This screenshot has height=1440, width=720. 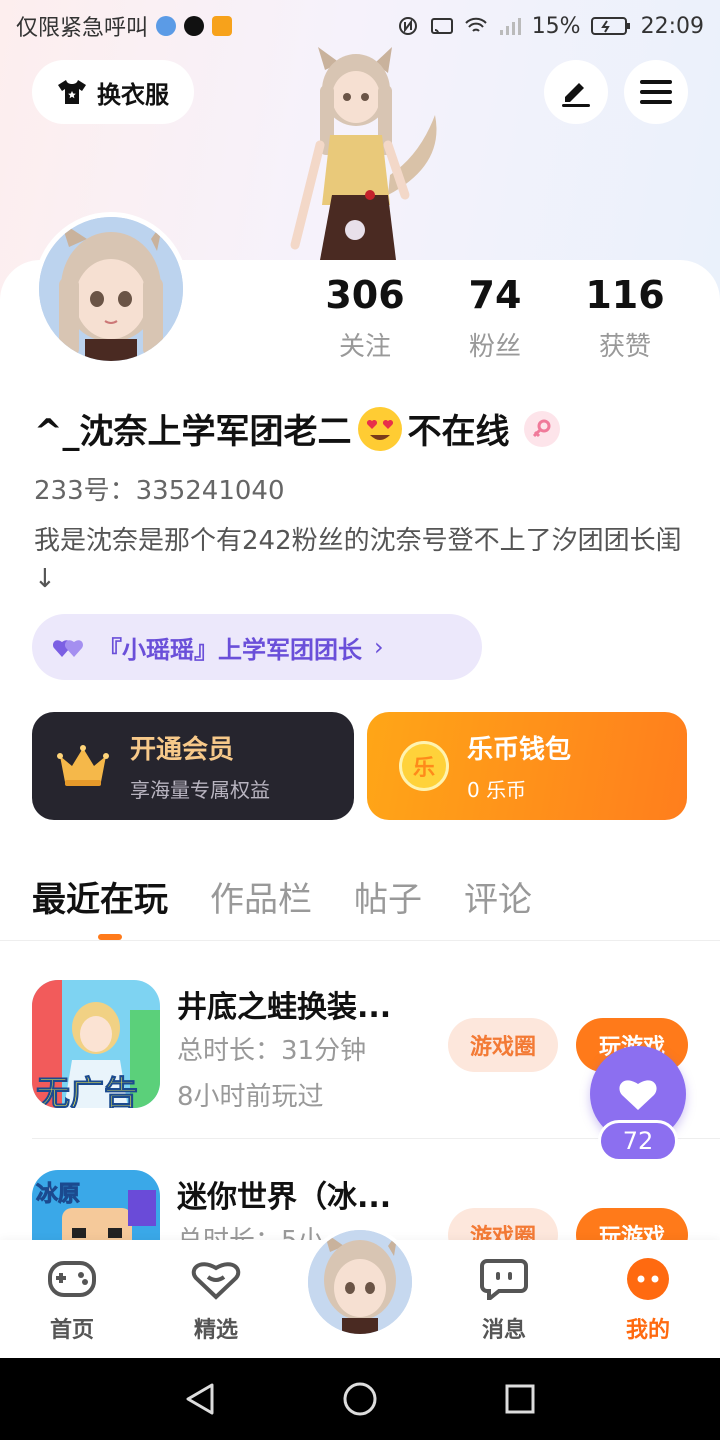 What do you see at coordinates (503, 1330) in the screenshot?
I see `nav-messages-label: 消息` at bounding box center [503, 1330].